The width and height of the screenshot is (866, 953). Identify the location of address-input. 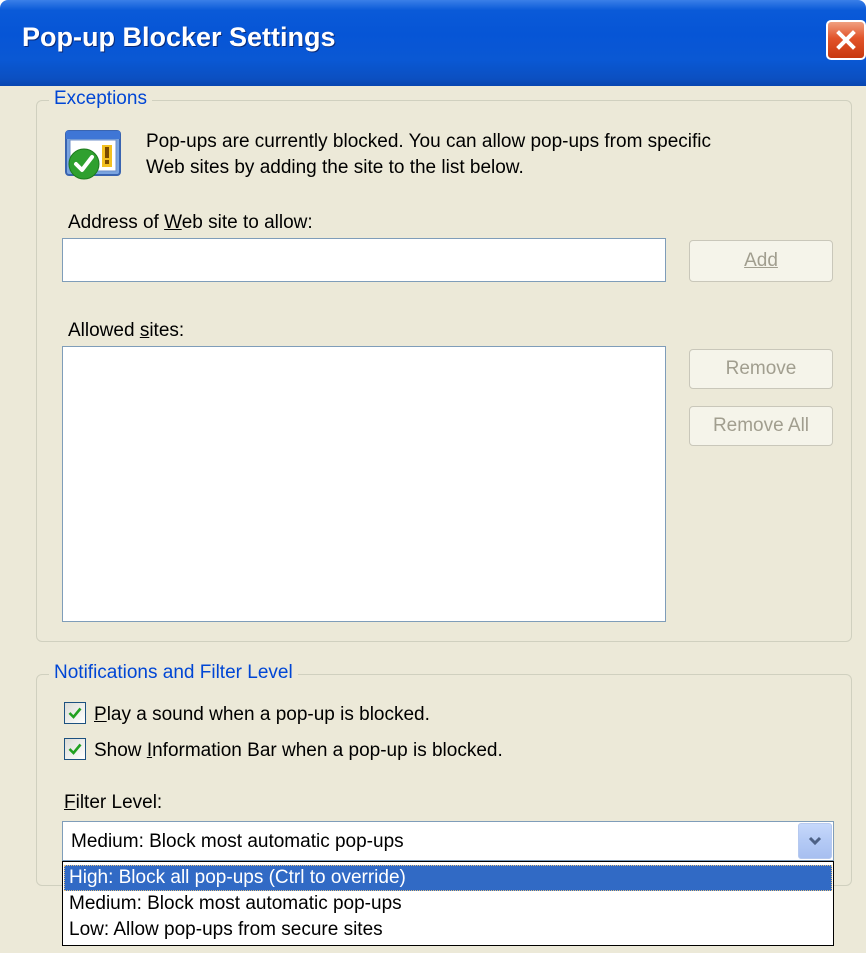
(364, 260).